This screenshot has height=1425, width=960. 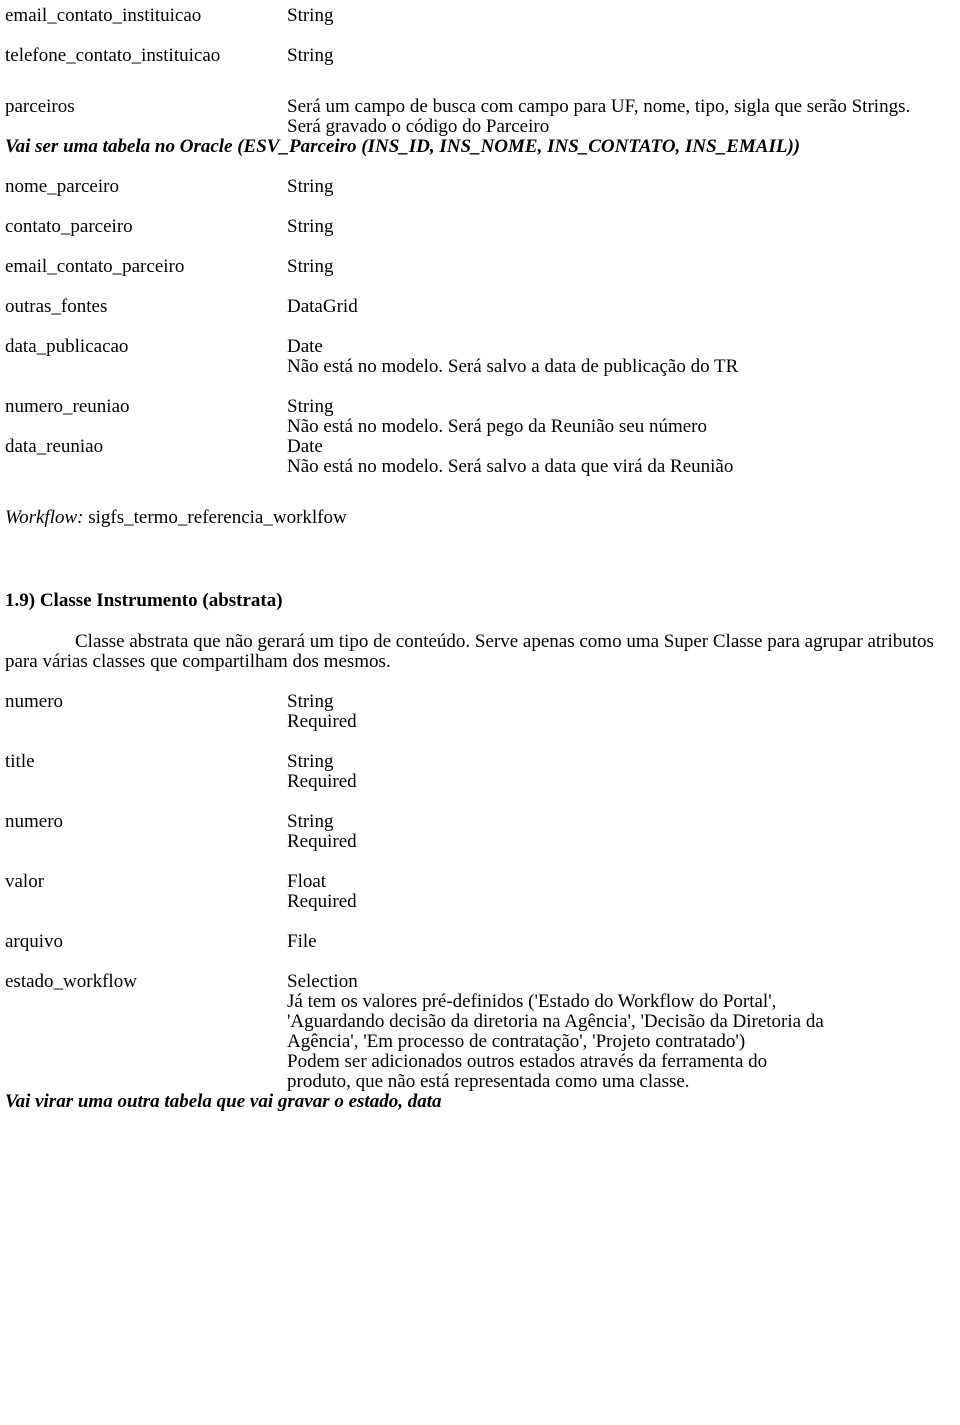 What do you see at coordinates (215, 517) in the screenshot?
I see `workflow-value: sigfs_termo_referencia_worklfow` at bounding box center [215, 517].